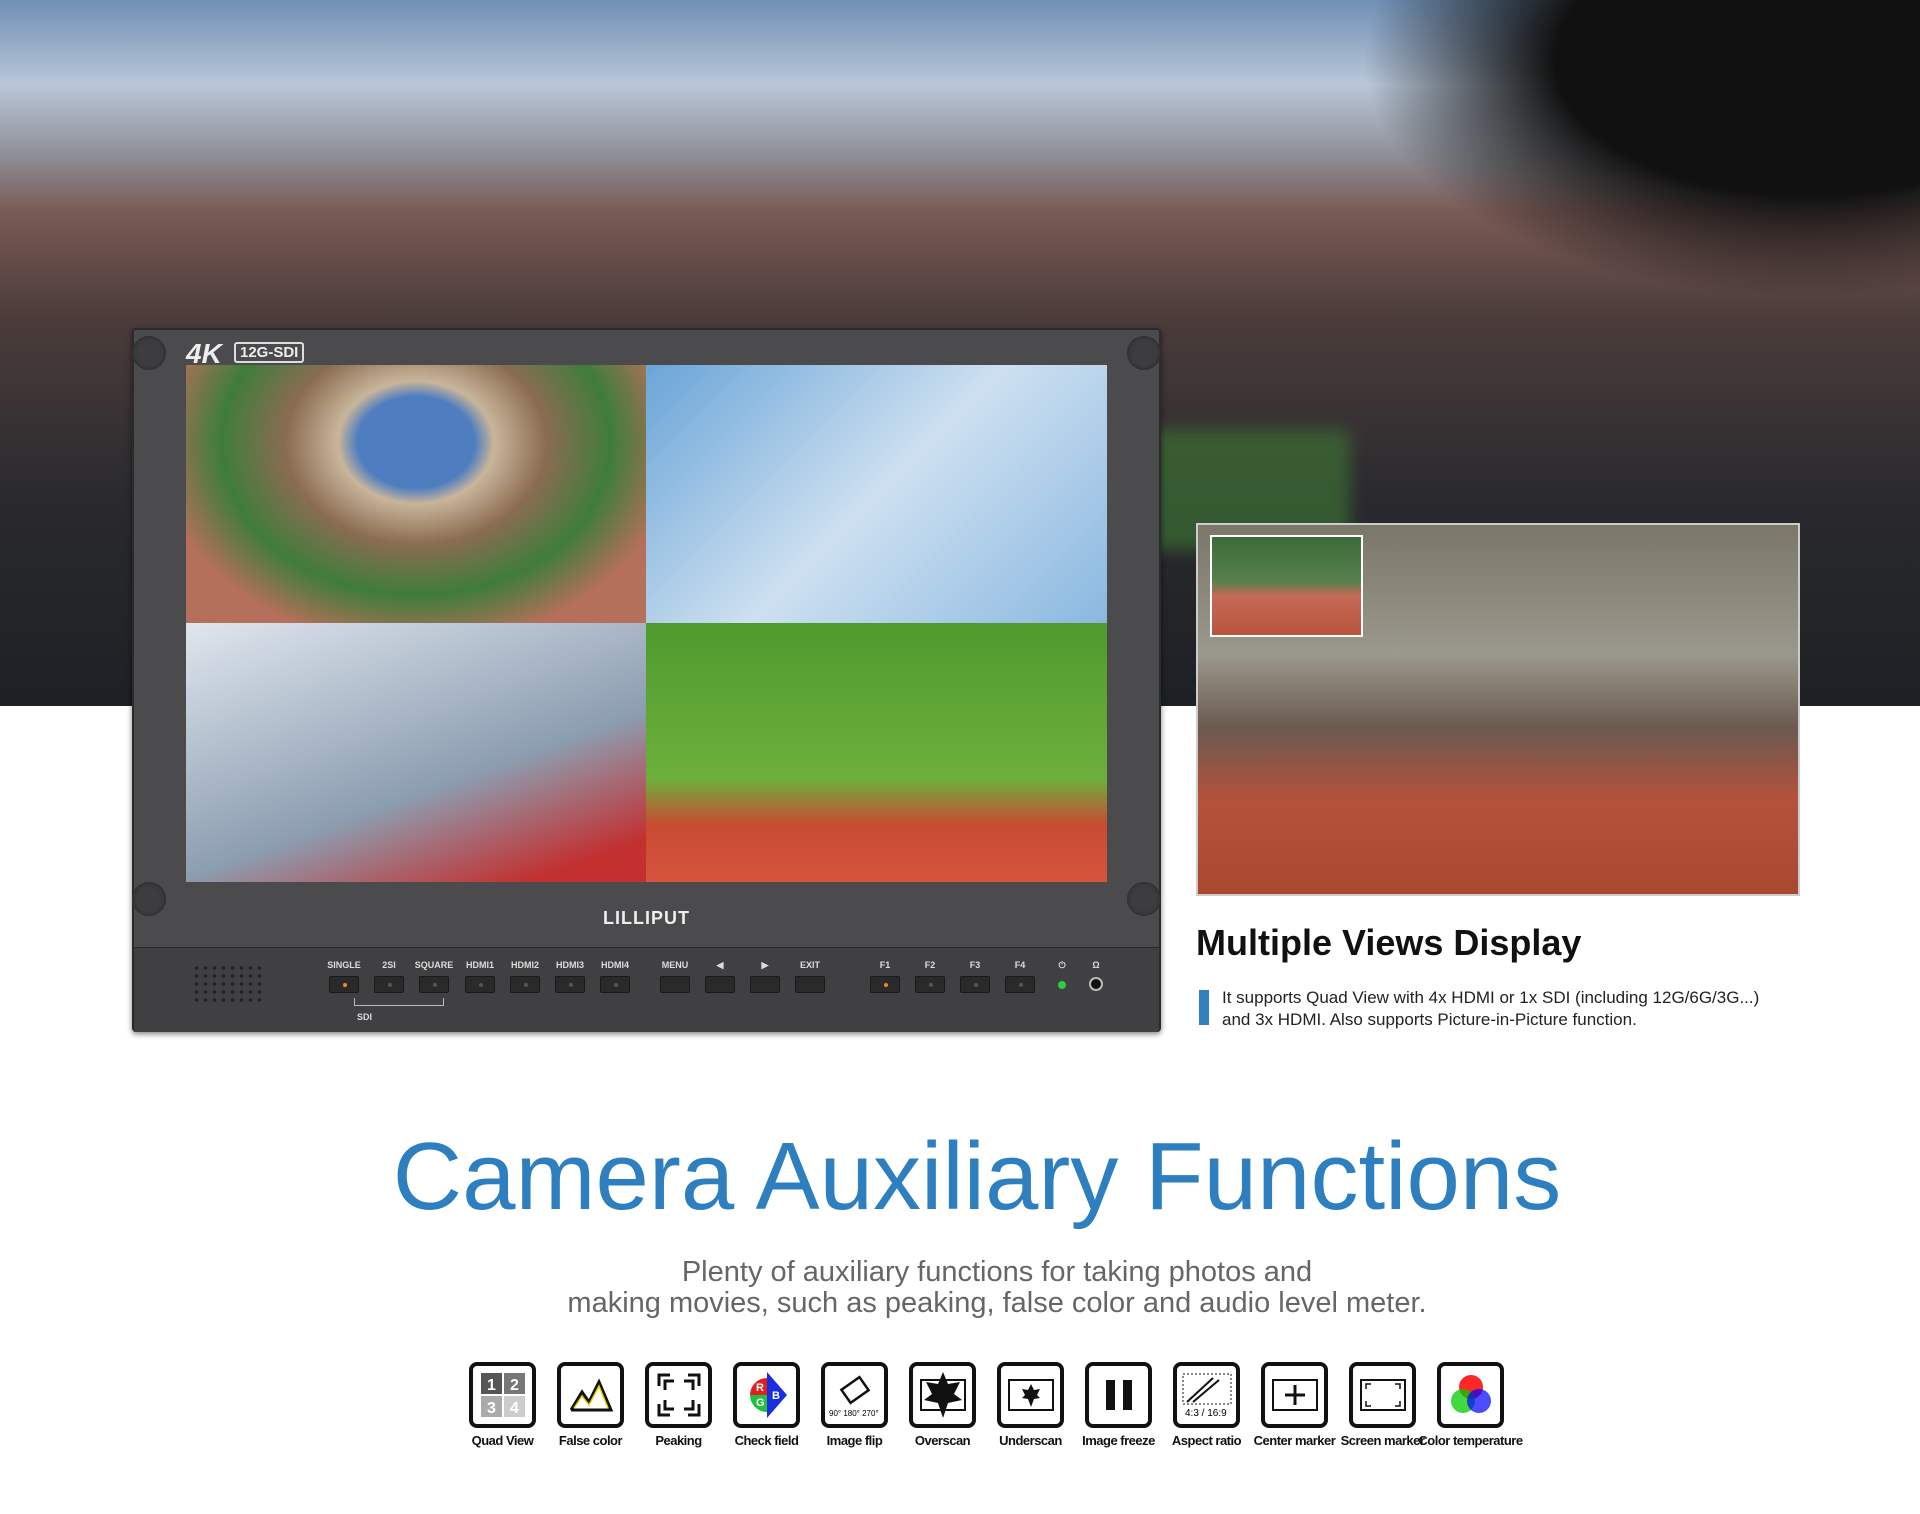  I want to click on screw, so click(149, 353).